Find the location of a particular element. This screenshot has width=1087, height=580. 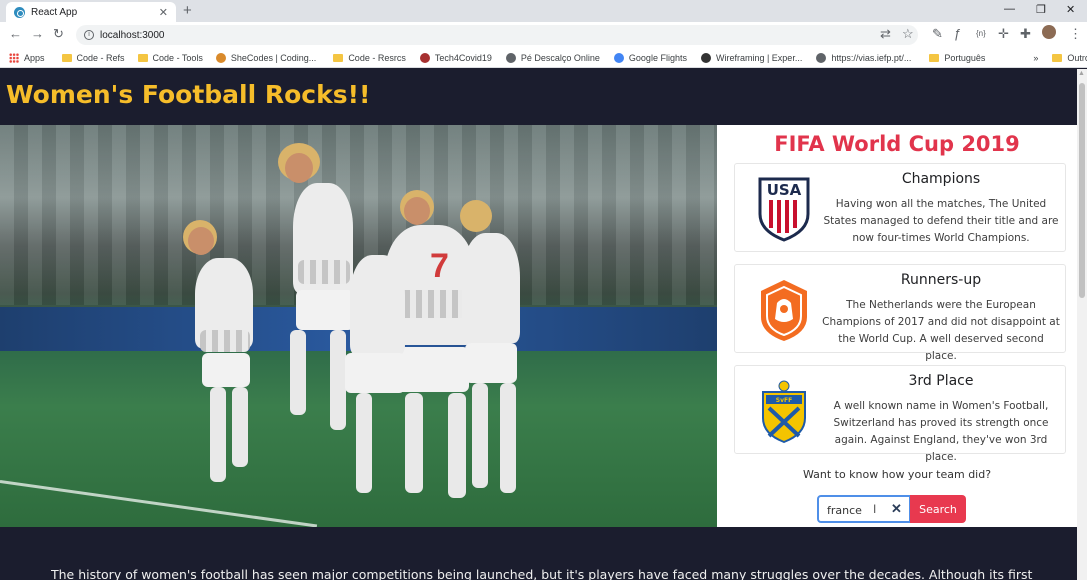

search-button: Search is located at coordinates (938, 509).